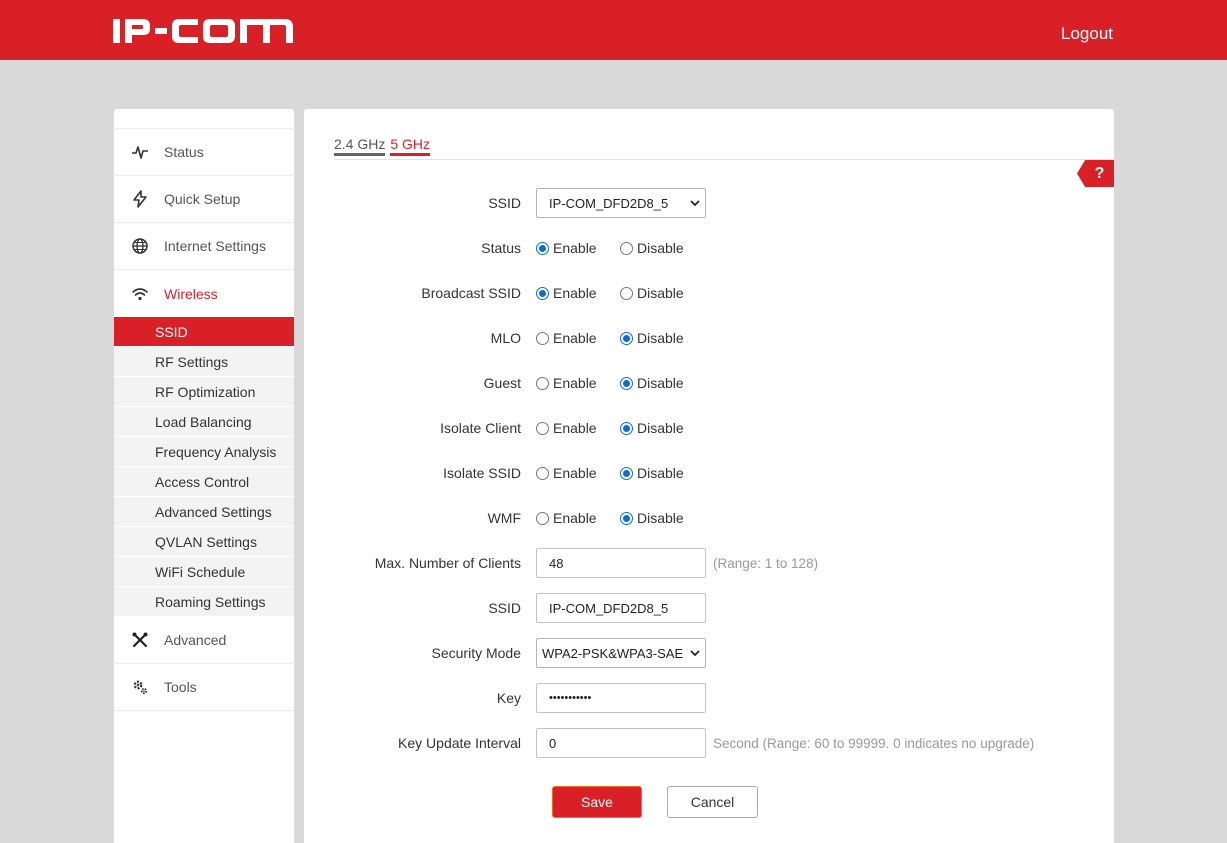  Describe the element at coordinates (504, 518) in the screenshot. I see `field-label: WMF` at that location.